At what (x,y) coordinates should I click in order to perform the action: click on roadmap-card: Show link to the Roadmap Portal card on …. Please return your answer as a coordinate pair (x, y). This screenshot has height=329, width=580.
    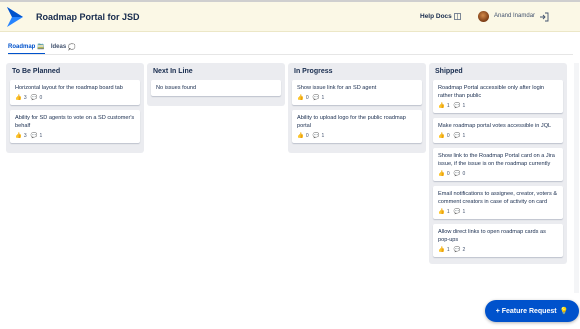
    Looking at the image, I should click on (498, 164).